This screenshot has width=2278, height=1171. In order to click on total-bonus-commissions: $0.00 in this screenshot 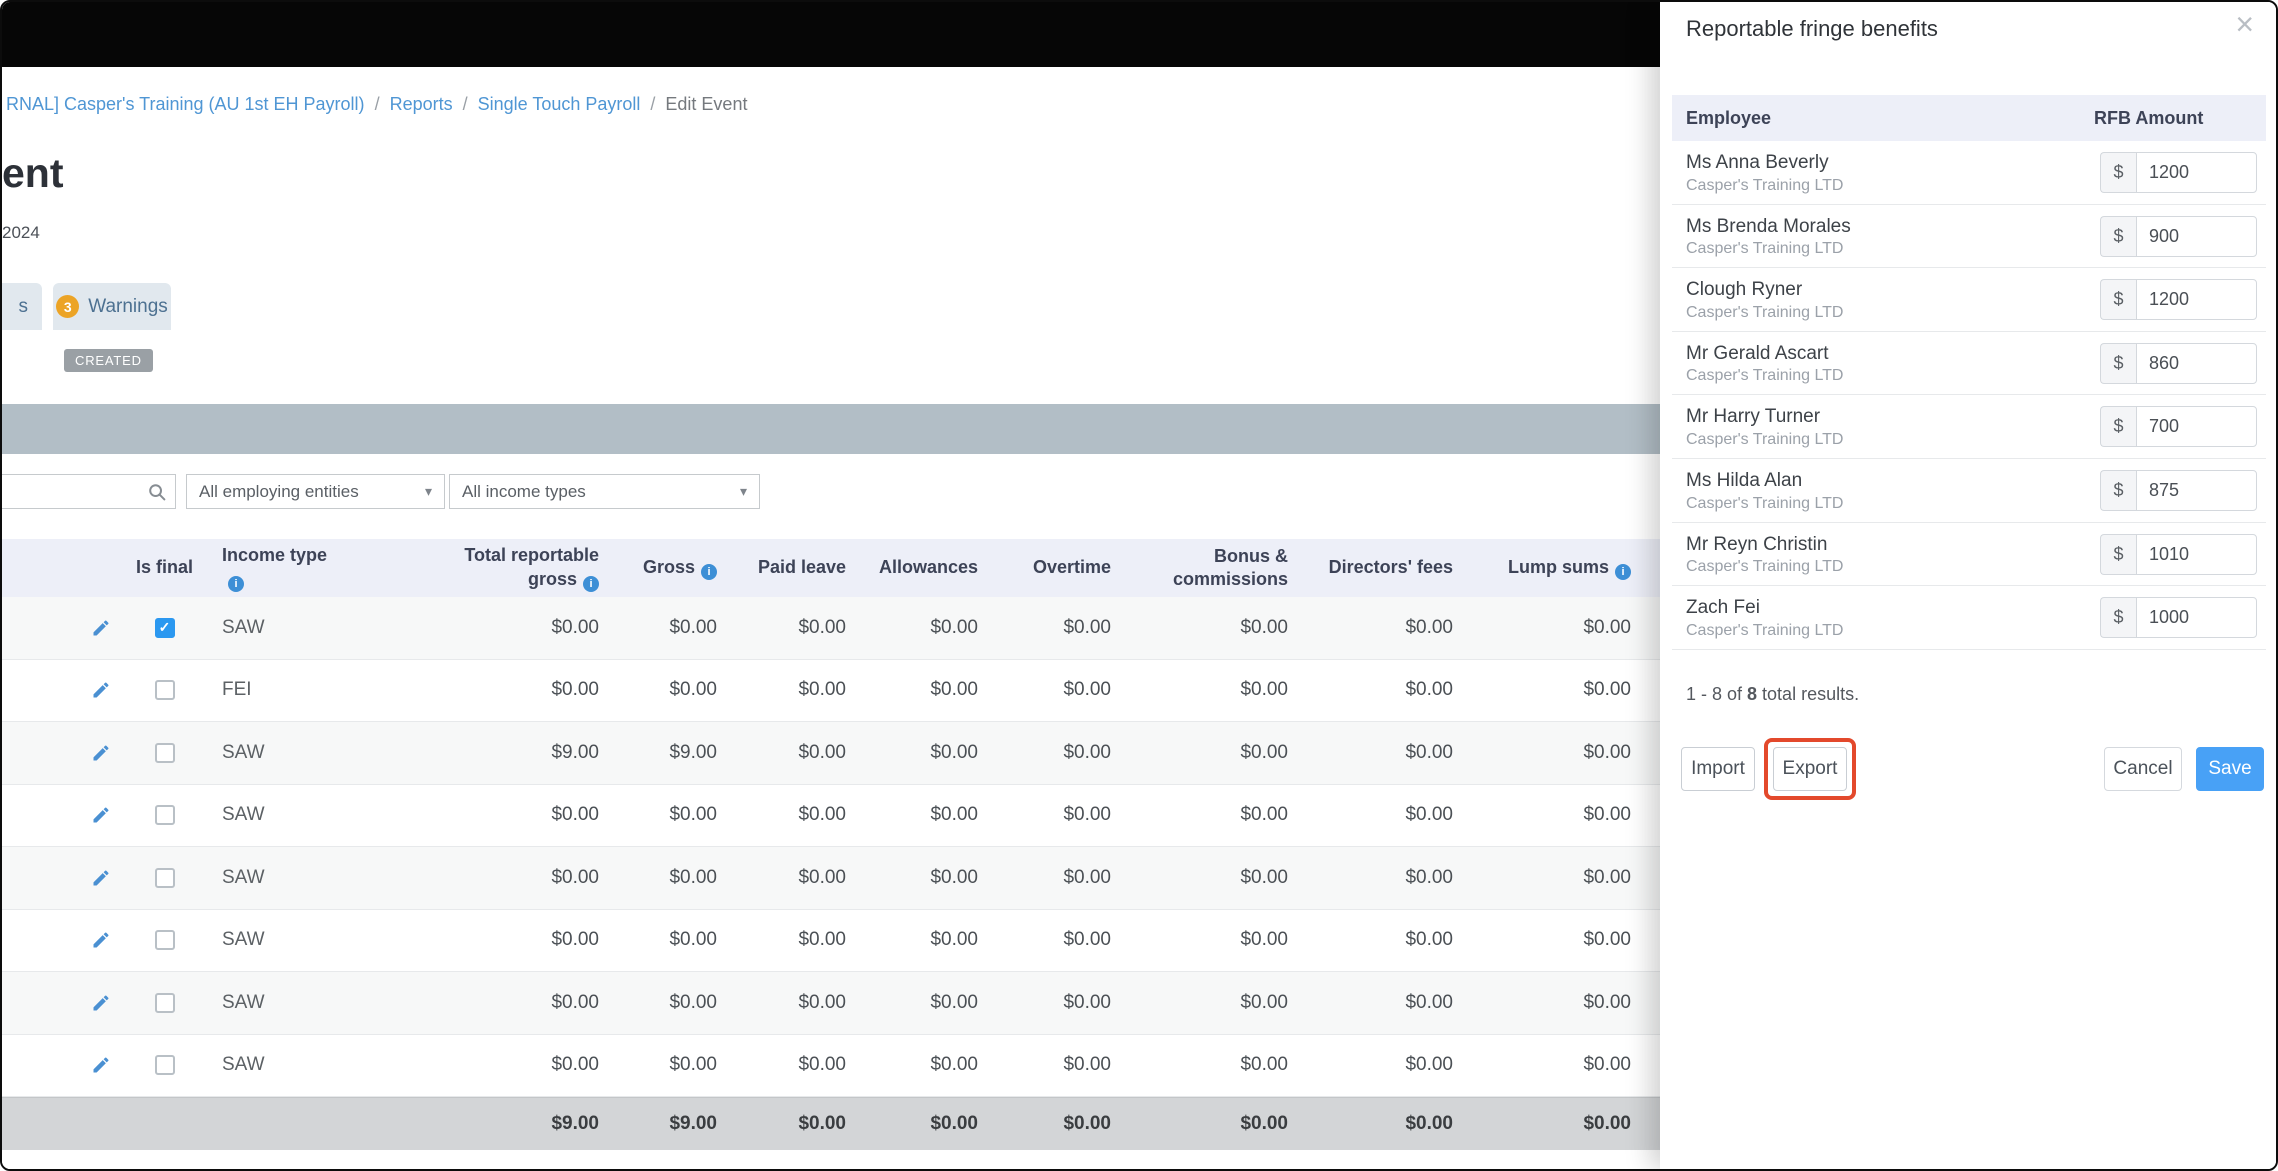, I will do `click(1264, 1123)`.